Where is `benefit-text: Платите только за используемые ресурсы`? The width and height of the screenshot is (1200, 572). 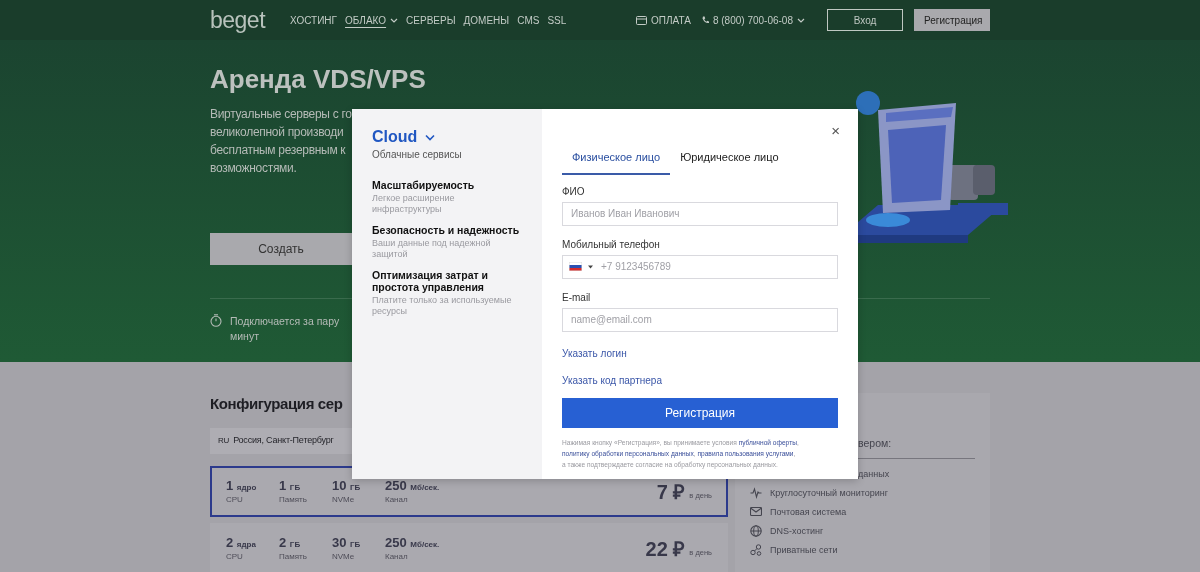 benefit-text: Платите только за используемые ресурсы is located at coordinates (442, 306).